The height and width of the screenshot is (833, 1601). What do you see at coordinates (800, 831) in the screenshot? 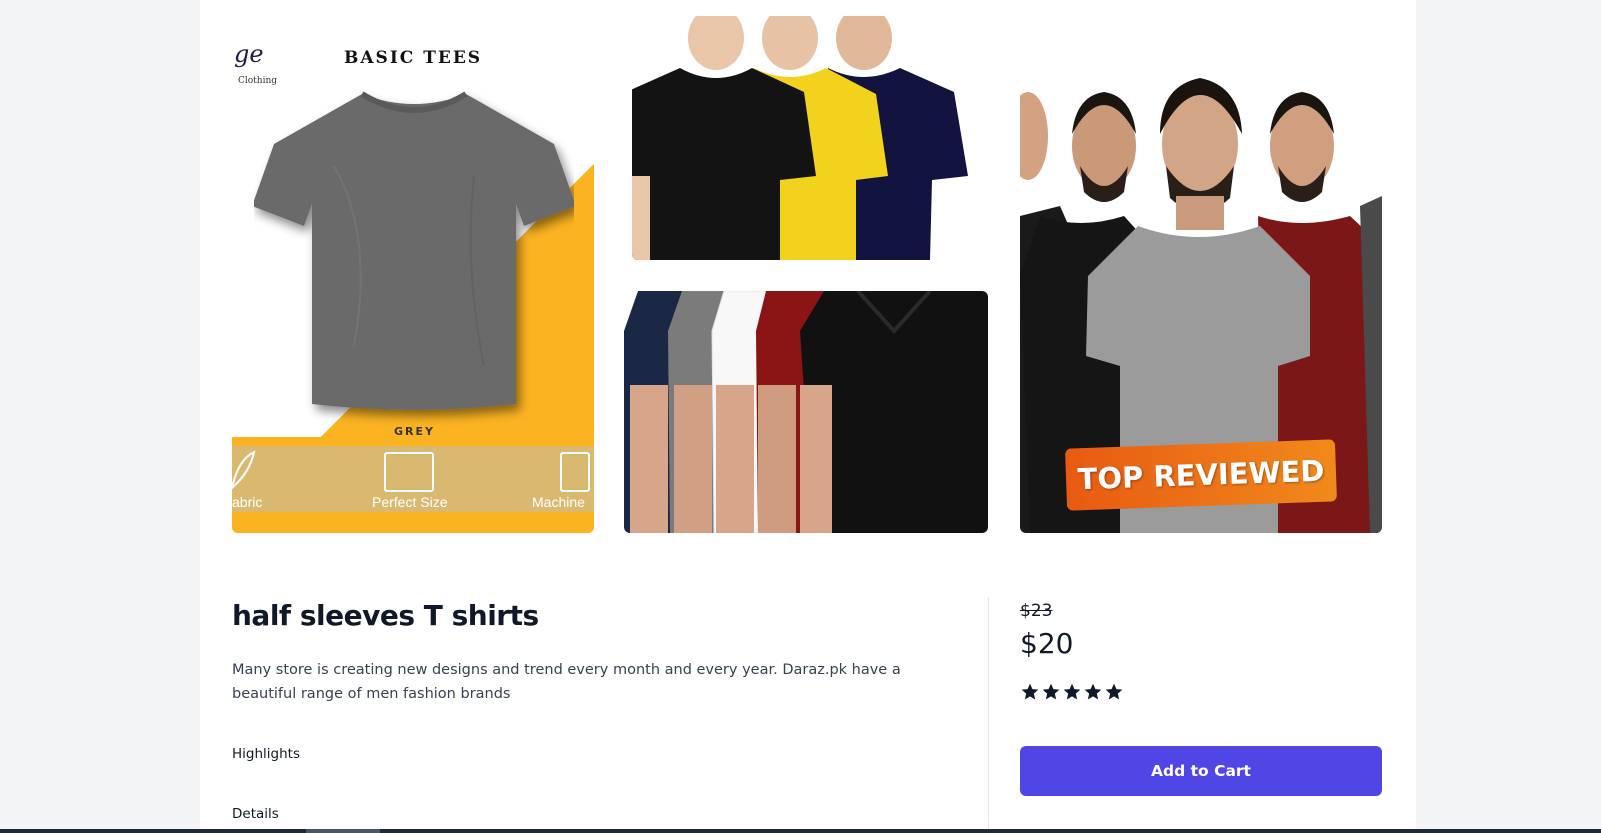
I see `horizontal-scrollbar` at bounding box center [800, 831].